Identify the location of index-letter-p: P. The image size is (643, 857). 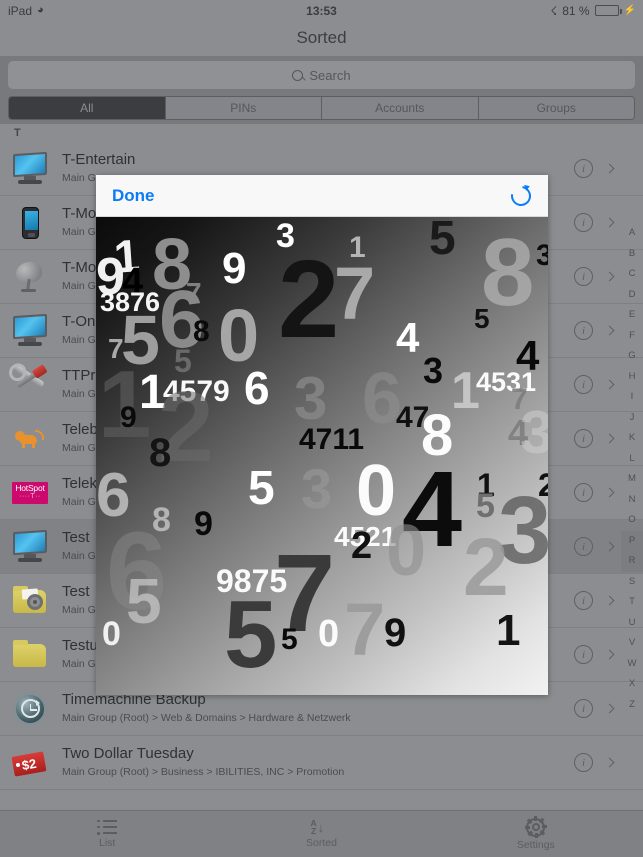
(632, 540).